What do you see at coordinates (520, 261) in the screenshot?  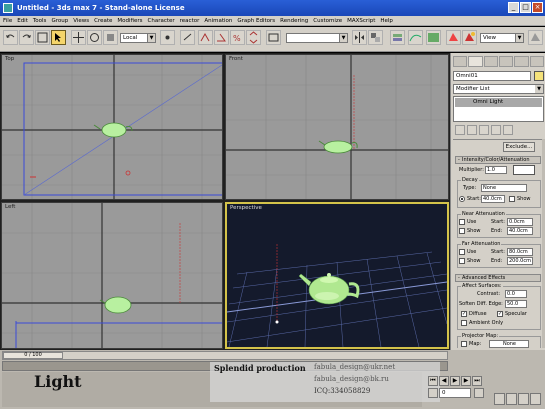 I see `far-end-spinner: 200.0cm` at bounding box center [520, 261].